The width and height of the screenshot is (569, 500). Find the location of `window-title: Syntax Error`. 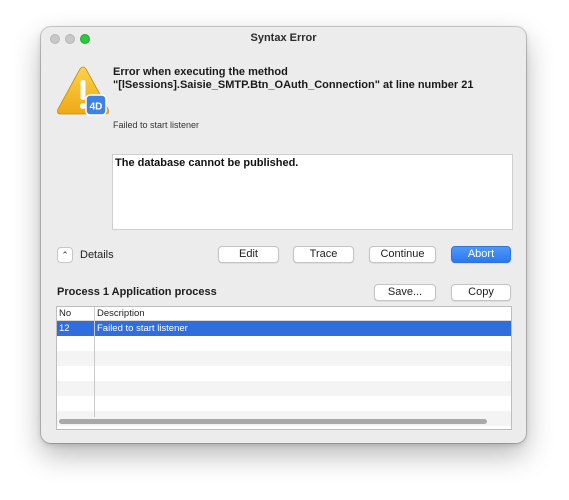

window-title: Syntax Error is located at coordinates (283, 38).